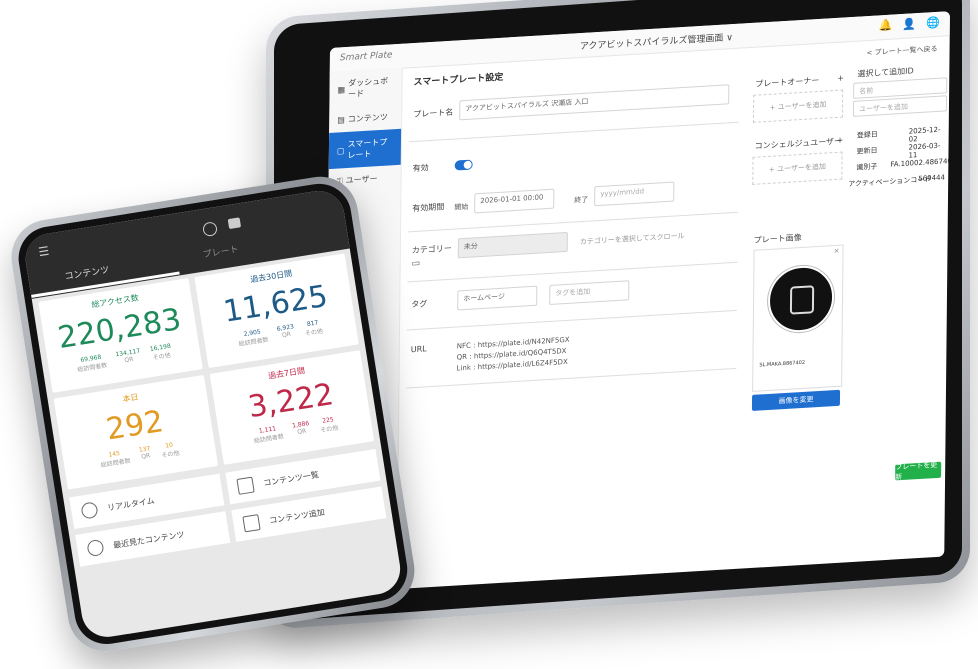 This screenshot has height=669, width=978. Describe the element at coordinates (798, 106) in the screenshot. I see `add-owner-button: + ユーザーを追加` at that location.